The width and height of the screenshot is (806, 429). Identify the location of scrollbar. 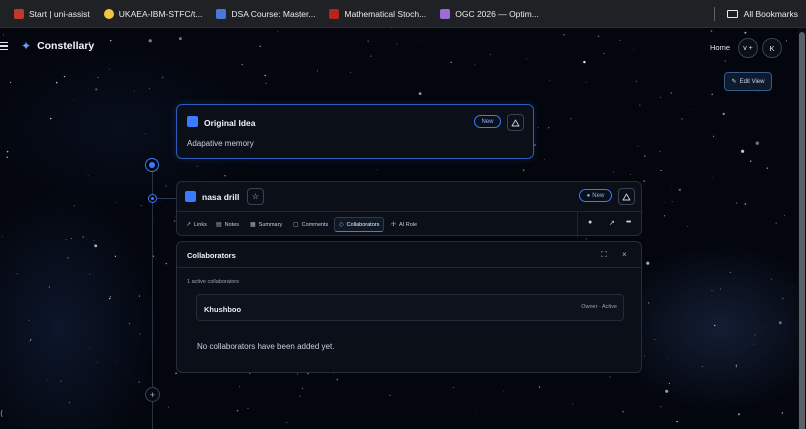
(802, 228).